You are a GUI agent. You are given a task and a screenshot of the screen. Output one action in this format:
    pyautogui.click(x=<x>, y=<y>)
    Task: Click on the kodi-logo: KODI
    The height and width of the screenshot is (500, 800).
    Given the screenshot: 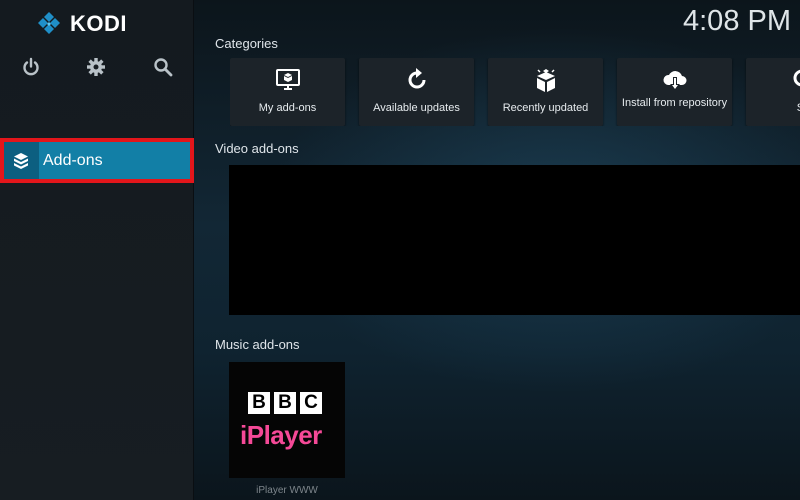 What is the action you would take?
    pyautogui.click(x=81, y=24)
    